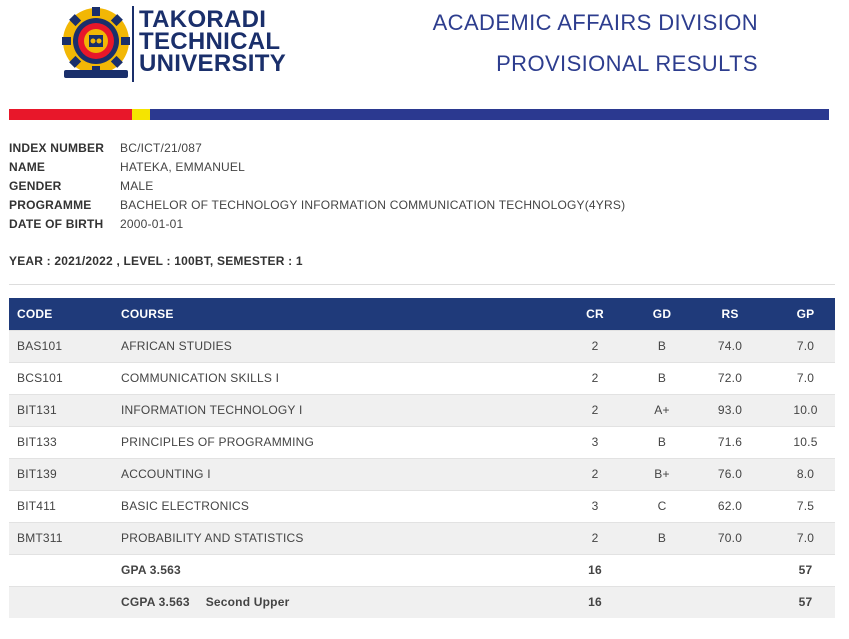 This screenshot has width=849, height=639. I want to click on cell-gp: 10.5, so click(805, 441).